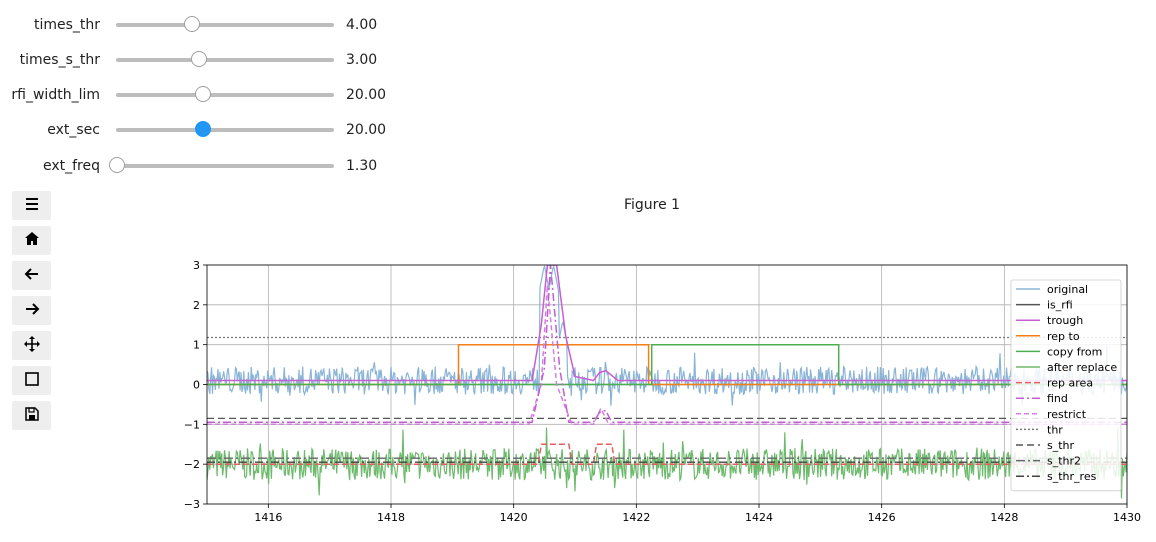  I want to click on x-tick-label: 1424, so click(759, 517).